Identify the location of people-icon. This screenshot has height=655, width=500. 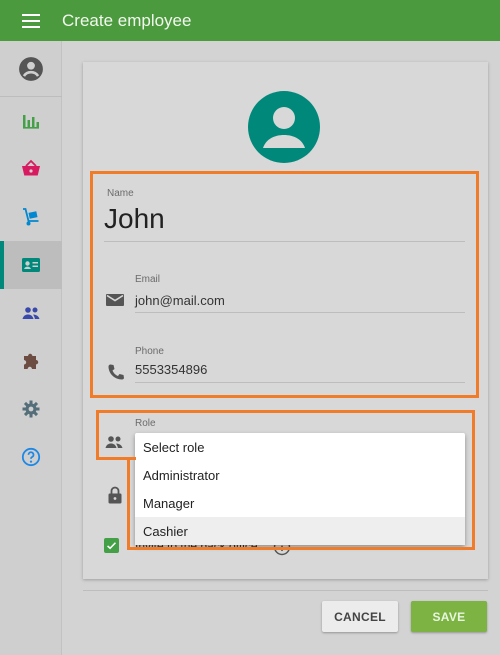
(31, 313).